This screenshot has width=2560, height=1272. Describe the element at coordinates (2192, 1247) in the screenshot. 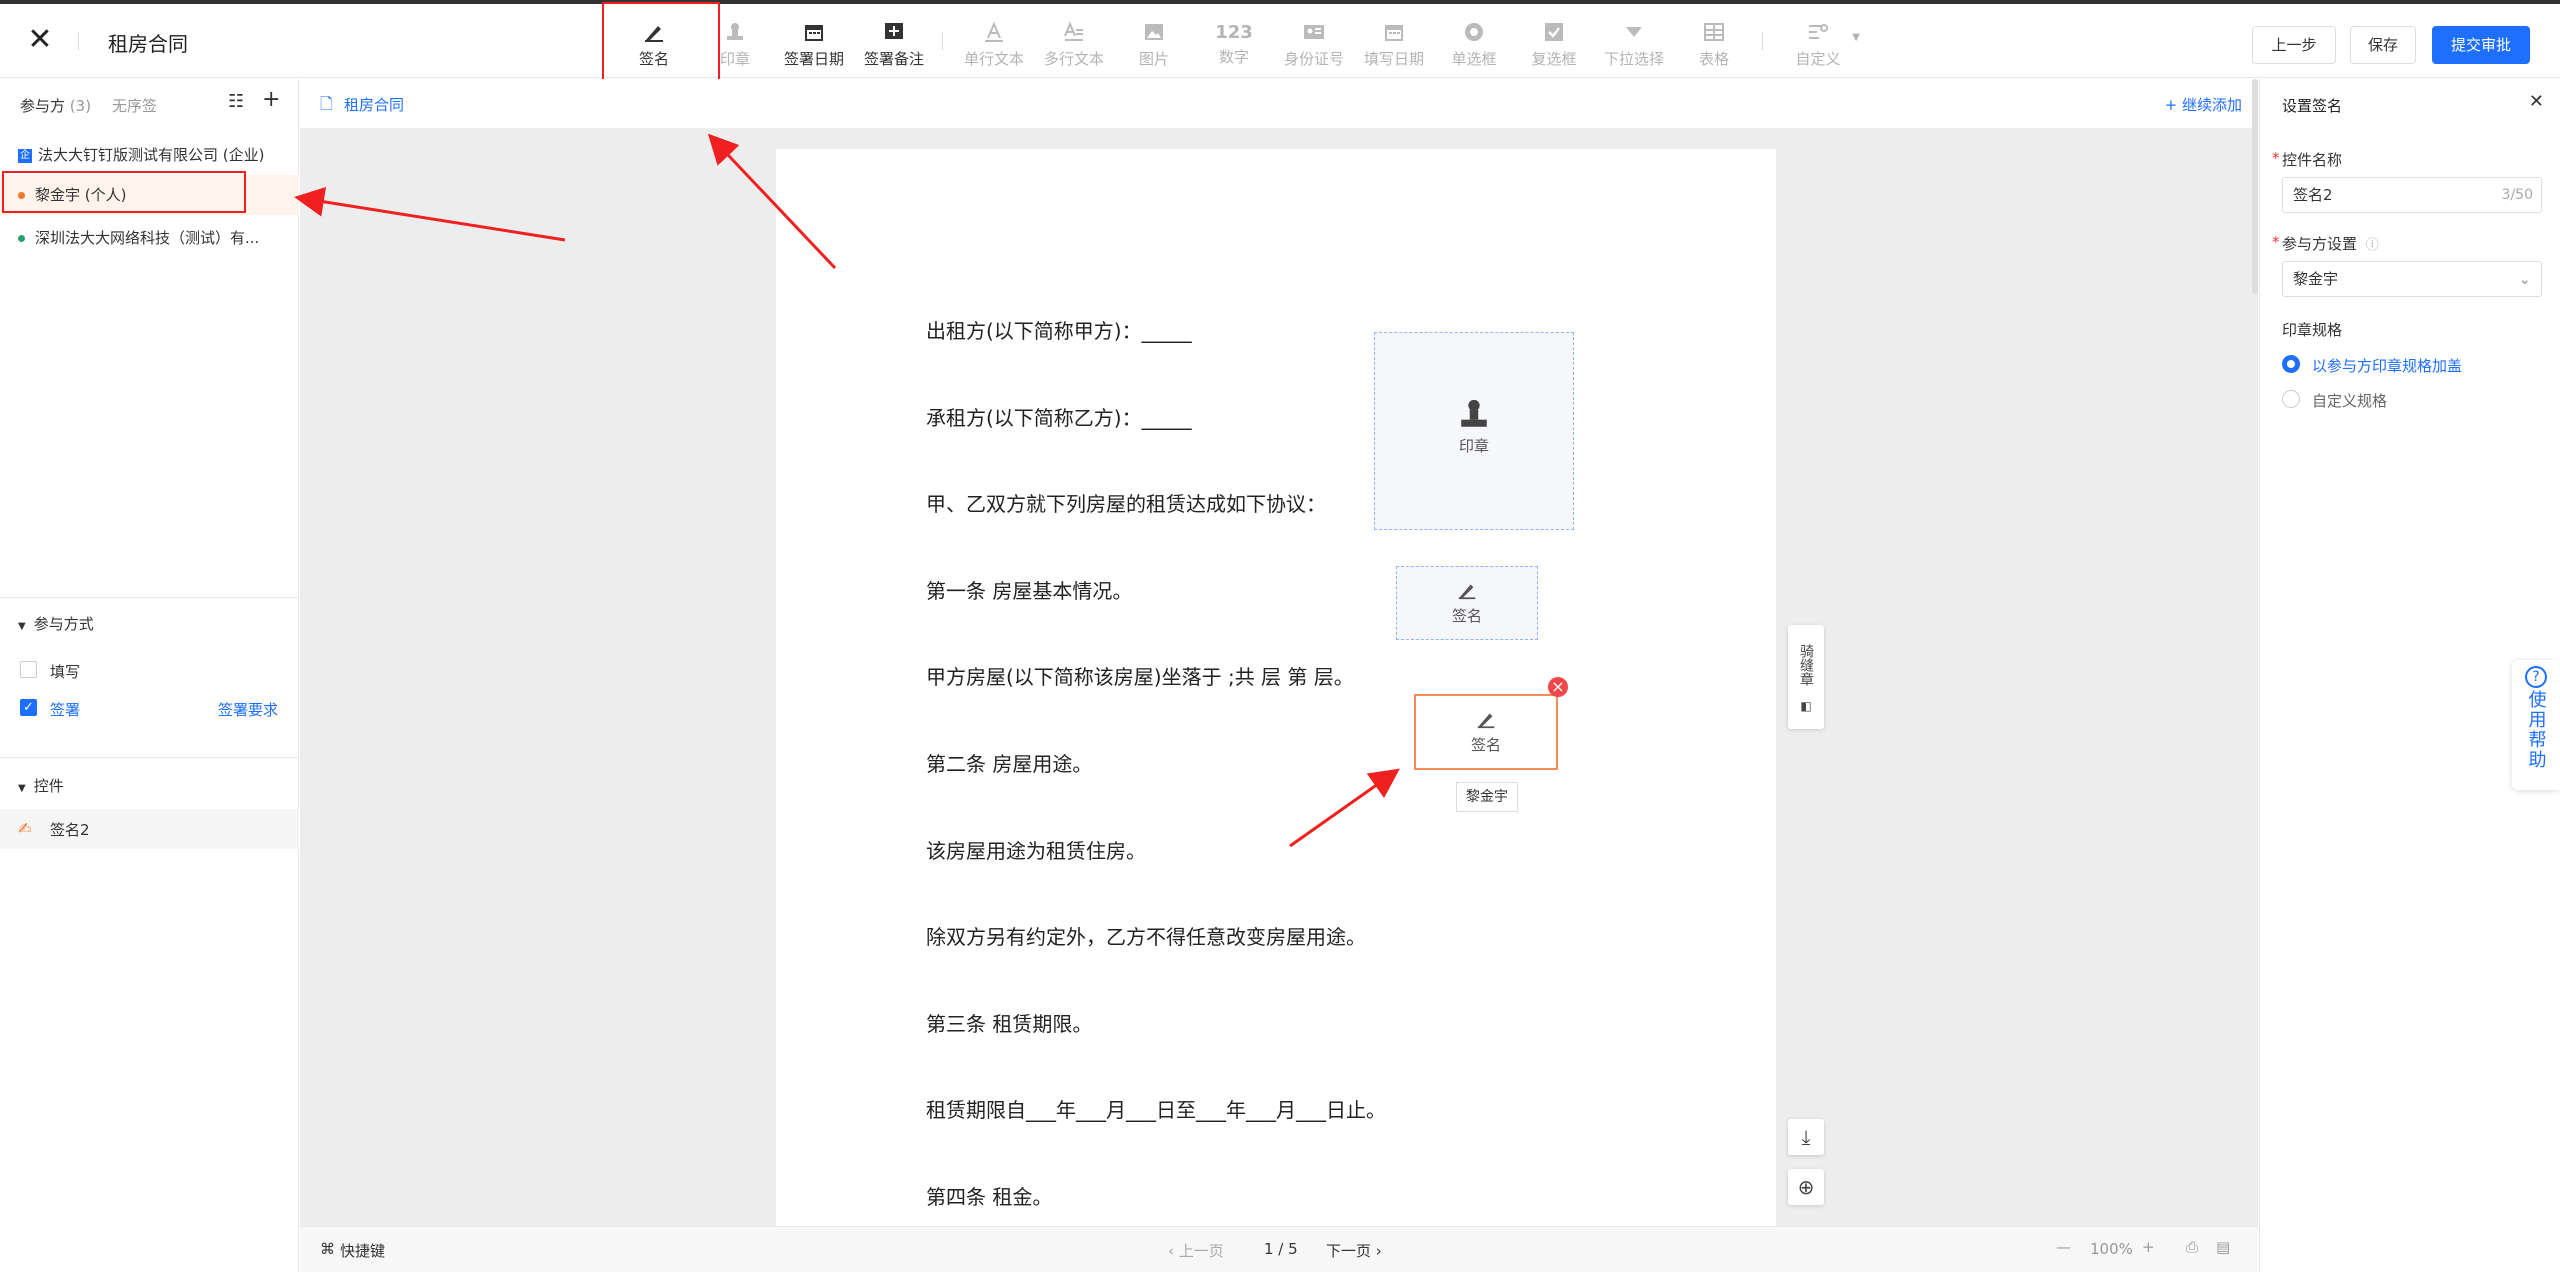

I see `fit-page-icon: ⎙` at that location.